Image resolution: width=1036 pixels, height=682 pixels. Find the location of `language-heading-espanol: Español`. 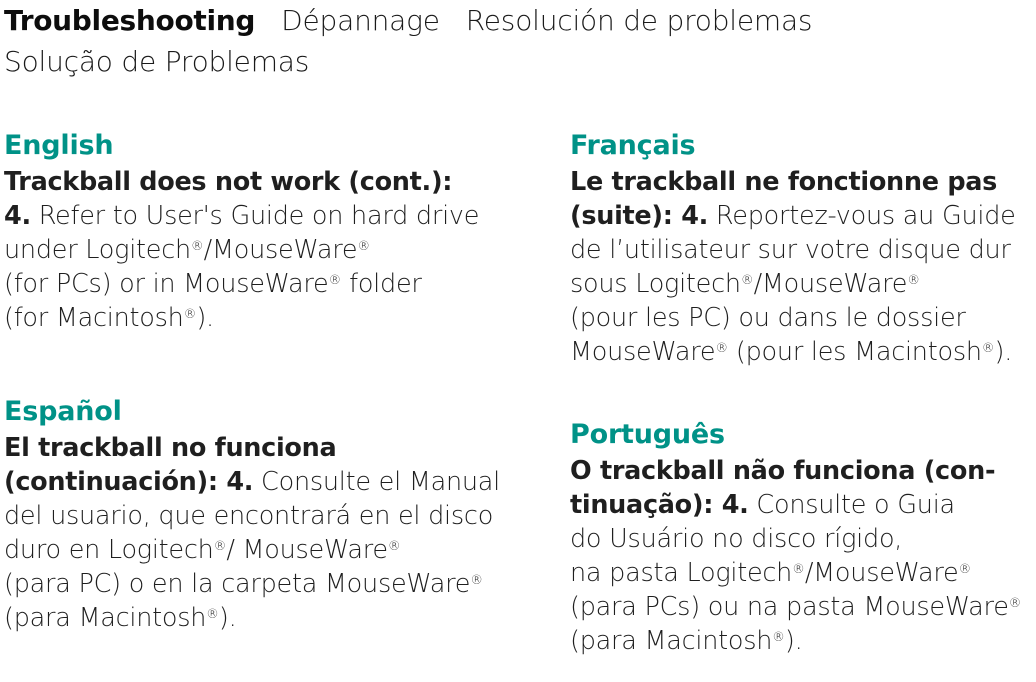

language-heading-espanol: Español is located at coordinates (63, 411).